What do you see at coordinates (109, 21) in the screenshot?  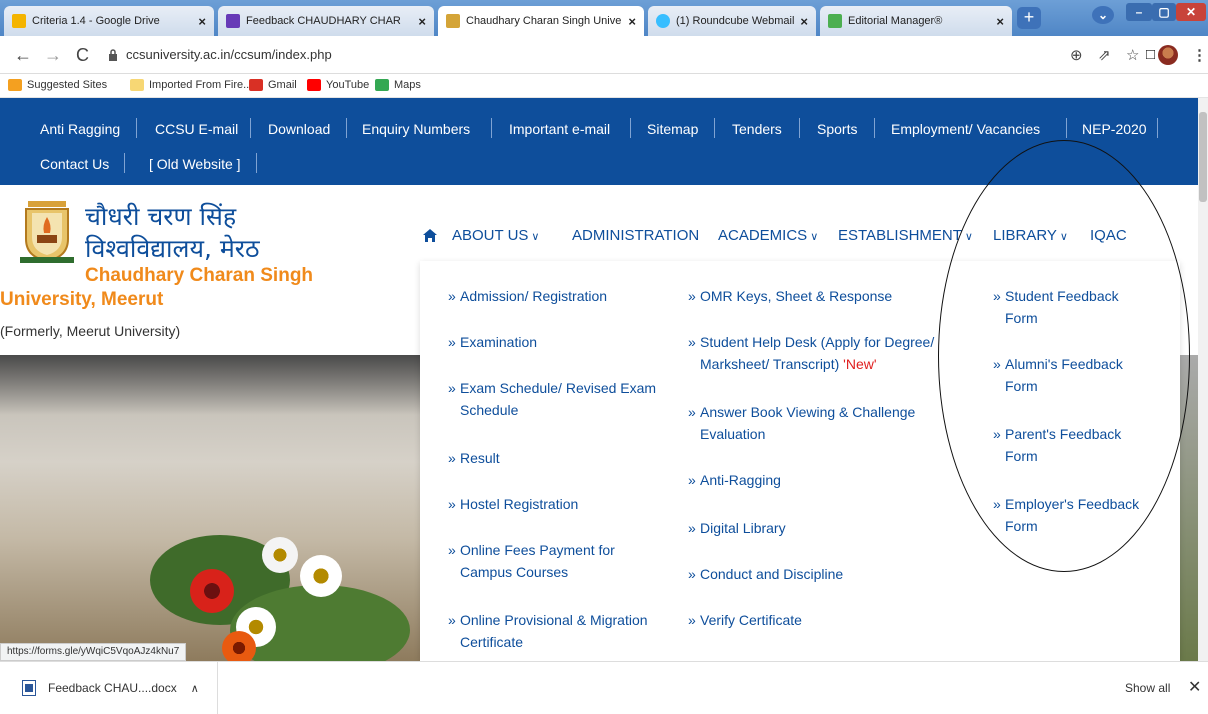 I see `tab-google-drive: Criteria 1.4 - Google Drive ×` at bounding box center [109, 21].